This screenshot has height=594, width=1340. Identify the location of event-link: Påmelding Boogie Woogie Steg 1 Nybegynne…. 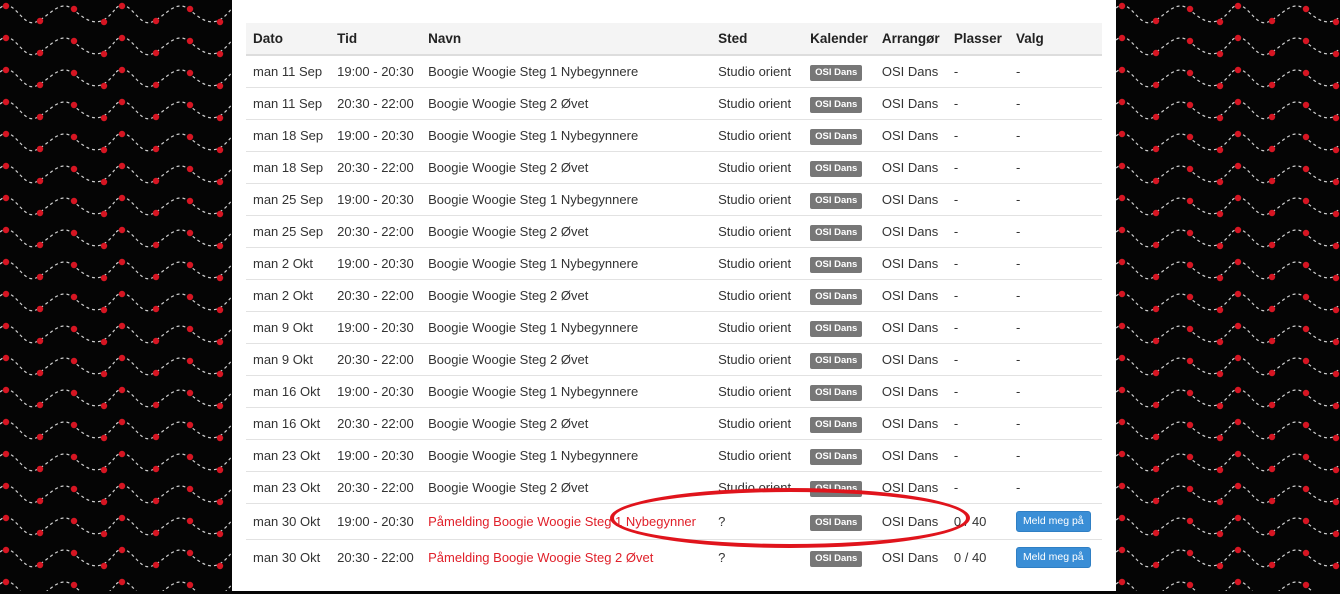
(562, 521).